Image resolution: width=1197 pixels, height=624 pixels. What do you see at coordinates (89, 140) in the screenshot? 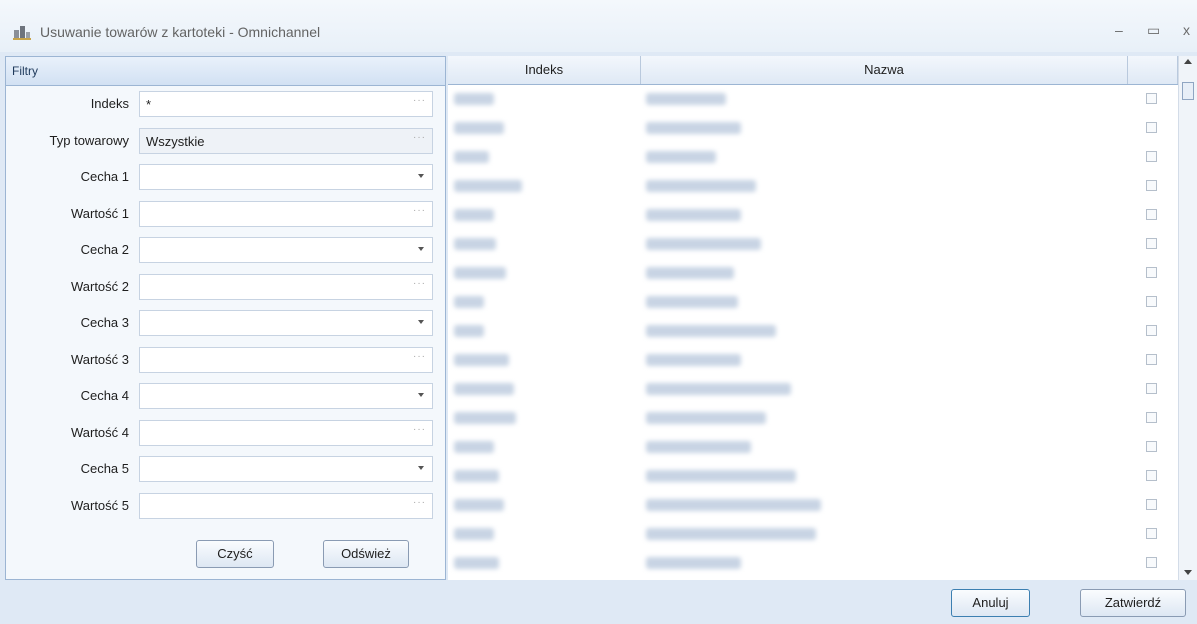
I see `filter-label: Typ towarowy` at bounding box center [89, 140].